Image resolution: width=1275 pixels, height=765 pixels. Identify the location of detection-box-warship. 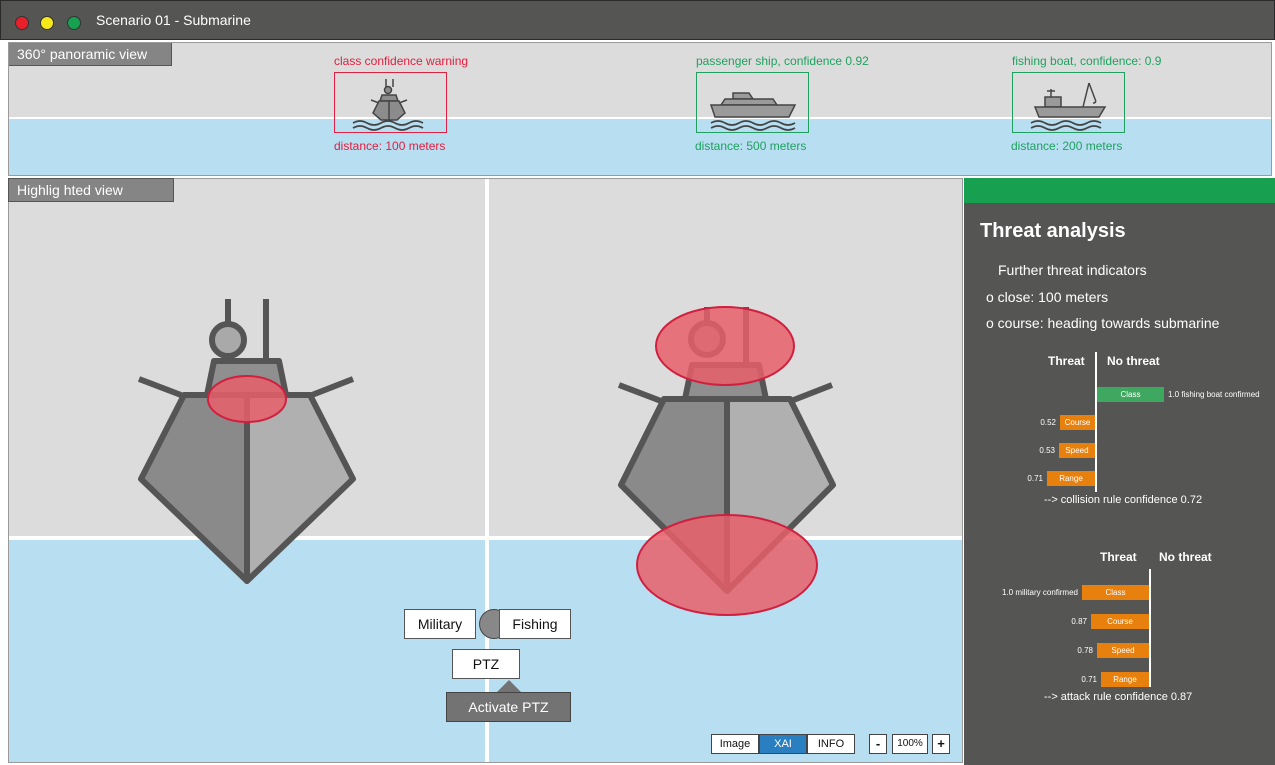
(390, 102).